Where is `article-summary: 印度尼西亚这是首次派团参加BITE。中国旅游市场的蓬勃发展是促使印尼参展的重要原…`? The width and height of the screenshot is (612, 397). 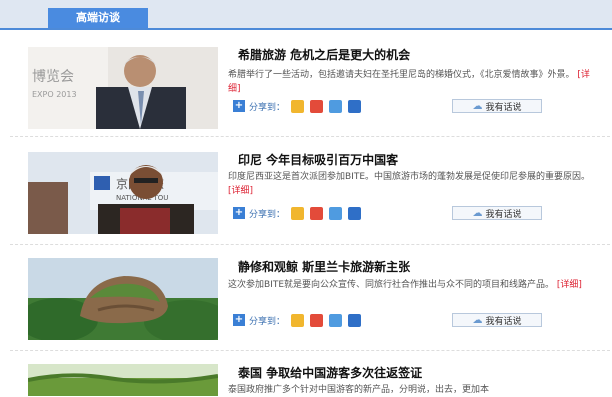 article-summary: 印度尼西亚这是首次派团参加BITE。中国旅游市场的蓬勃发展是促使印尼参展的重要原… is located at coordinates (409, 184).